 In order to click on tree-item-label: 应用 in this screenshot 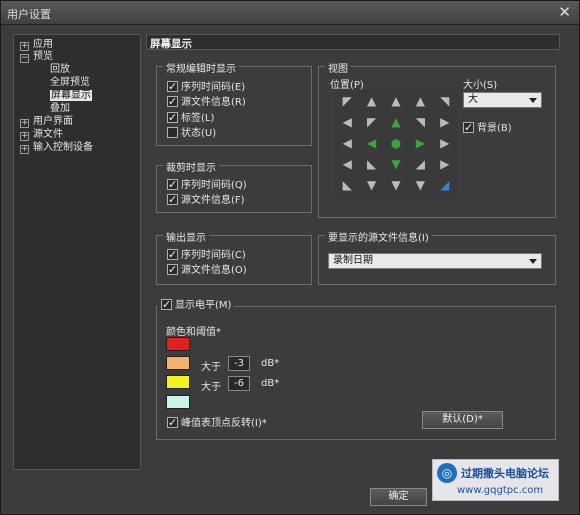, I will do `click(43, 44)`.